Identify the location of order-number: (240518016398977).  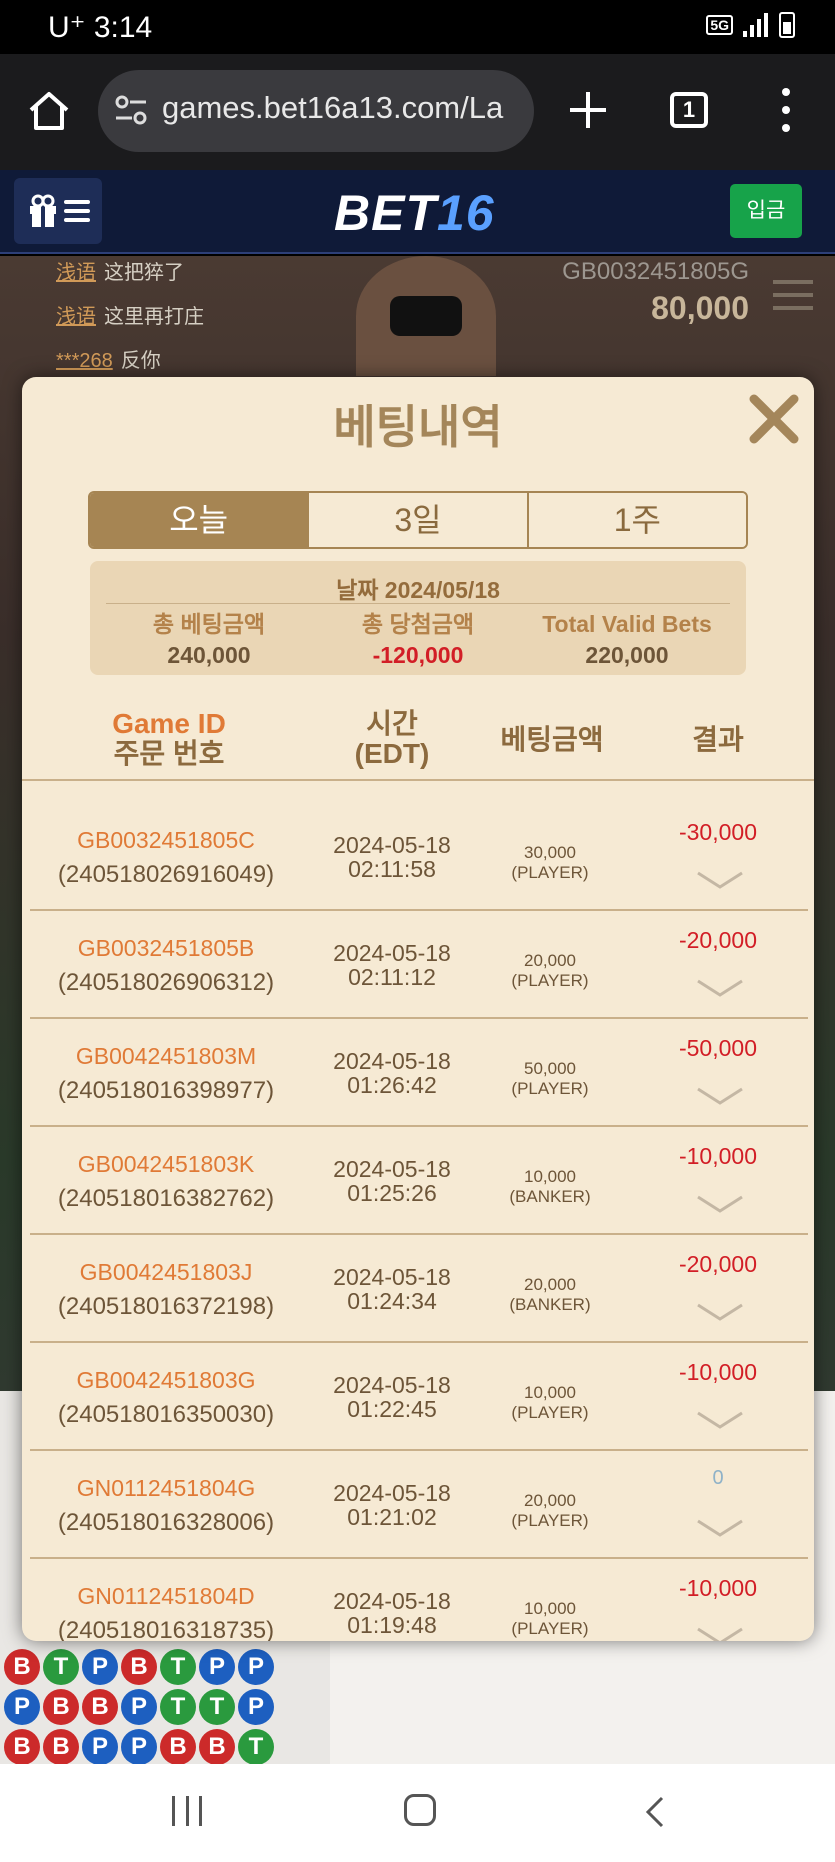
(166, 1090).